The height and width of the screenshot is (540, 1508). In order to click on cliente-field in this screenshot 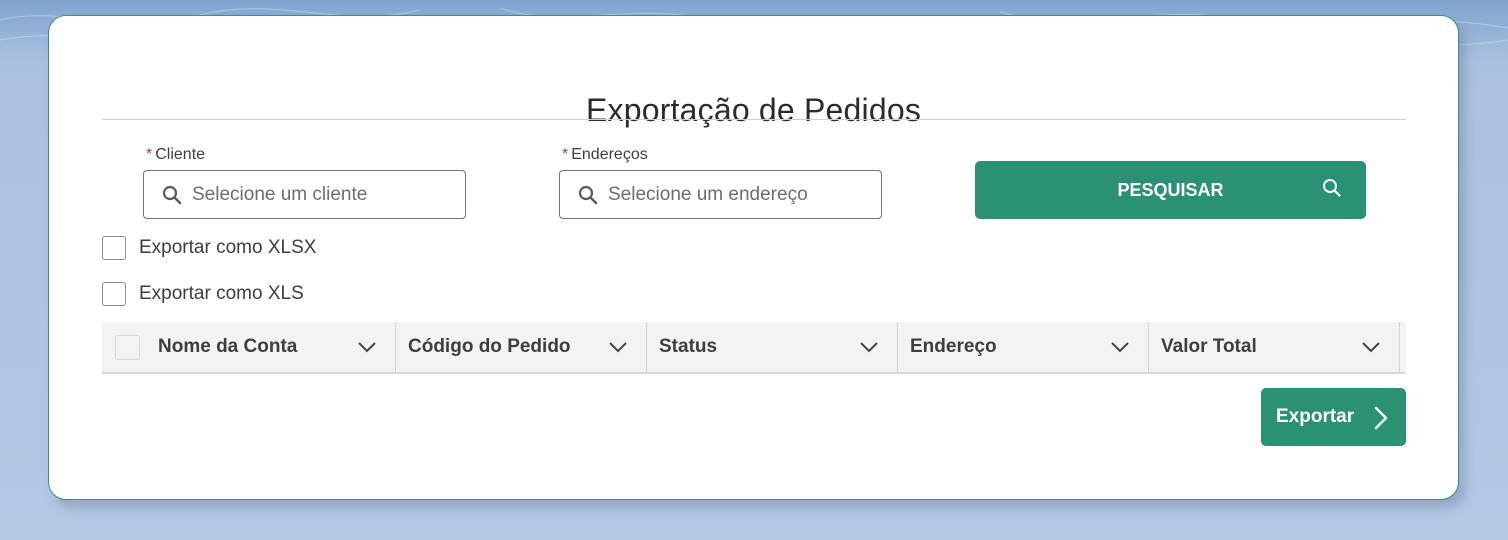, I will do `click(317, 194)`.